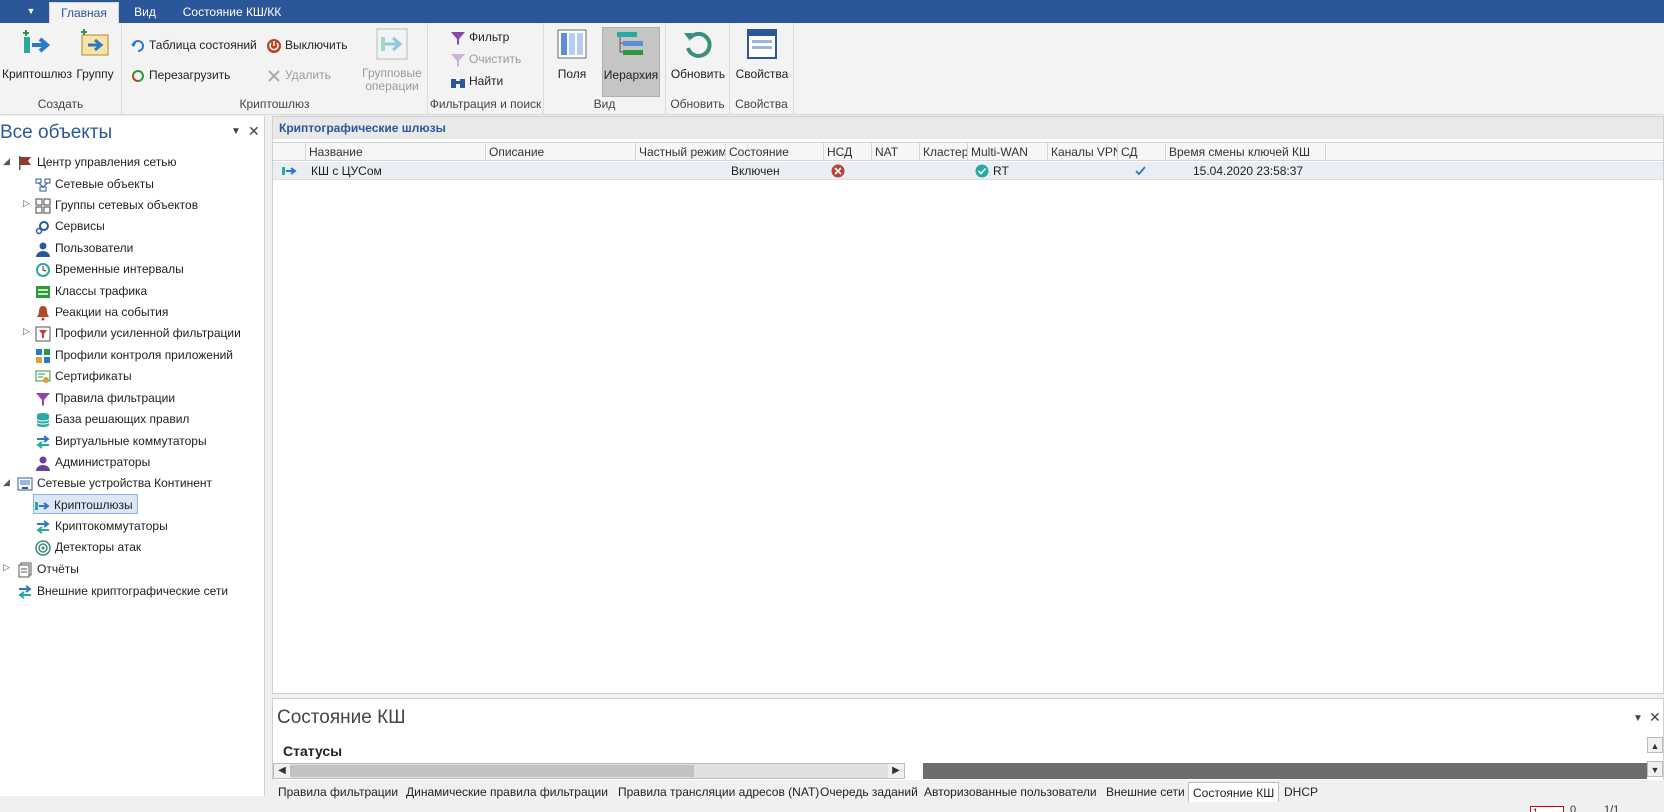 This screenshot has width=1664, height=812. Describe the element at coordinates (91, 291) in the screenshot. I see `tree-item-traffic-classes: Классы трафика` at that location.